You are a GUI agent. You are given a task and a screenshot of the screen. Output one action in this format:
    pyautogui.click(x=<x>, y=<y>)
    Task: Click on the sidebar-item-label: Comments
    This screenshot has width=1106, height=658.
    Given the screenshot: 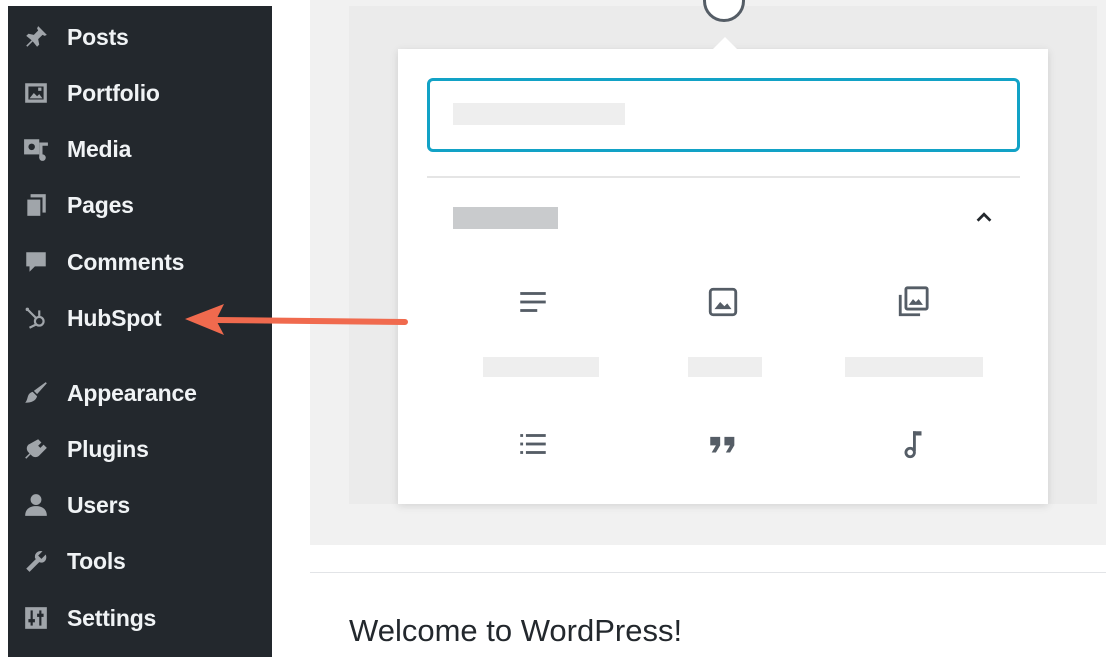 What is the action you would take?
    pyautogui.click(x=126, y=261)
    